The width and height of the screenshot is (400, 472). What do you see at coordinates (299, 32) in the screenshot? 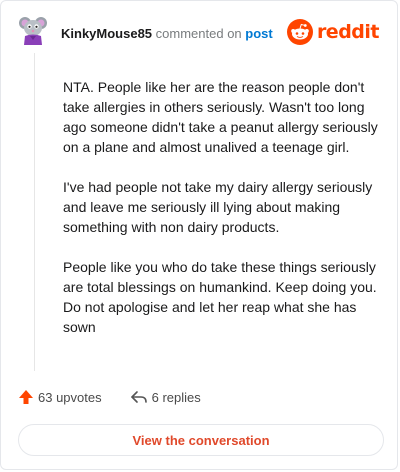
I see `reddit-snoo-icon` at bounding box center [299, 32].